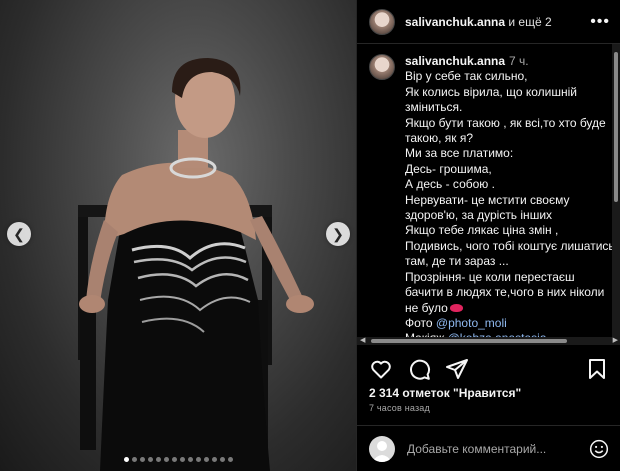  I want to click on caption-line: Нервувати- це мстити своєму, so click(487, 199).